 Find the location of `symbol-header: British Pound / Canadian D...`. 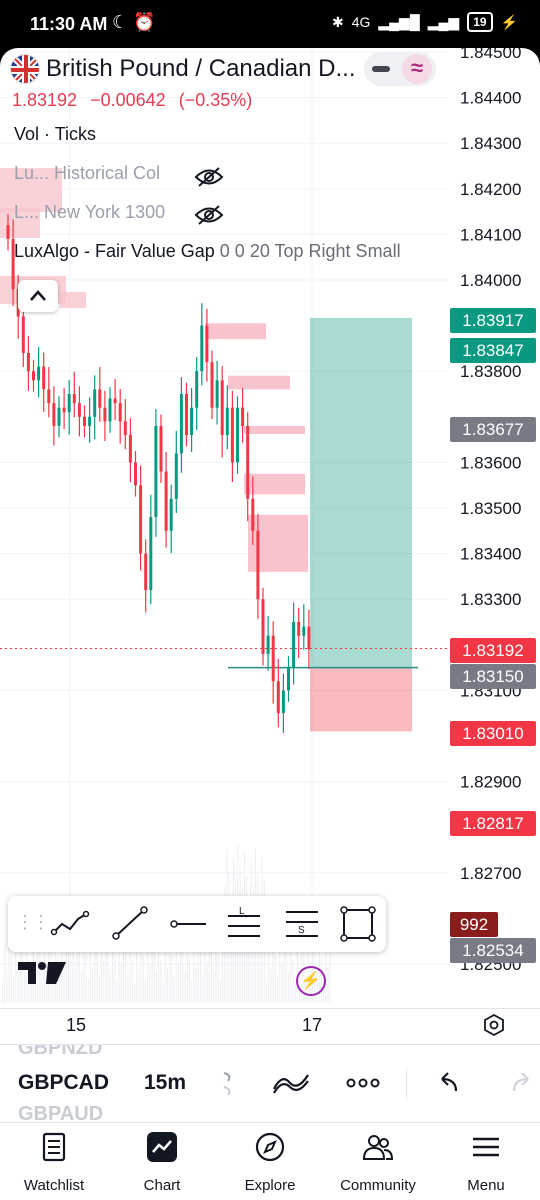

symbol-header: British Pound / Canadian D... is located at coordinates (183, 69).